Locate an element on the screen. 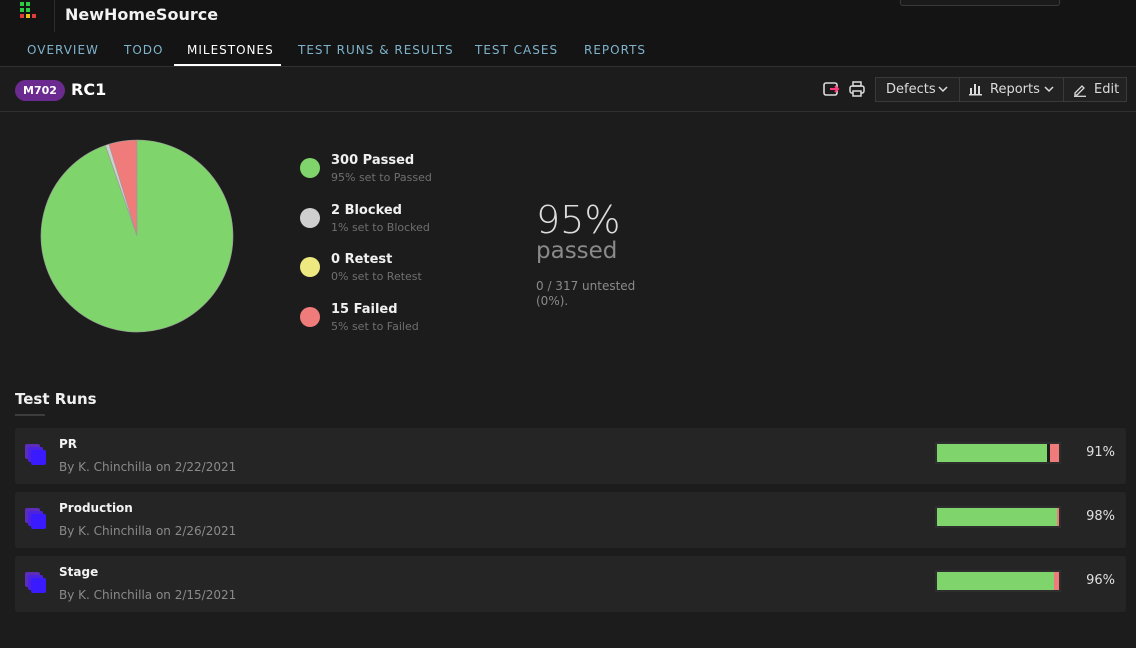 Image resolution: width=1136 pixels, height=648 pixels. milestone-header: M702 RC1 Defects Reports Edit is located at coordinates (568, 89).